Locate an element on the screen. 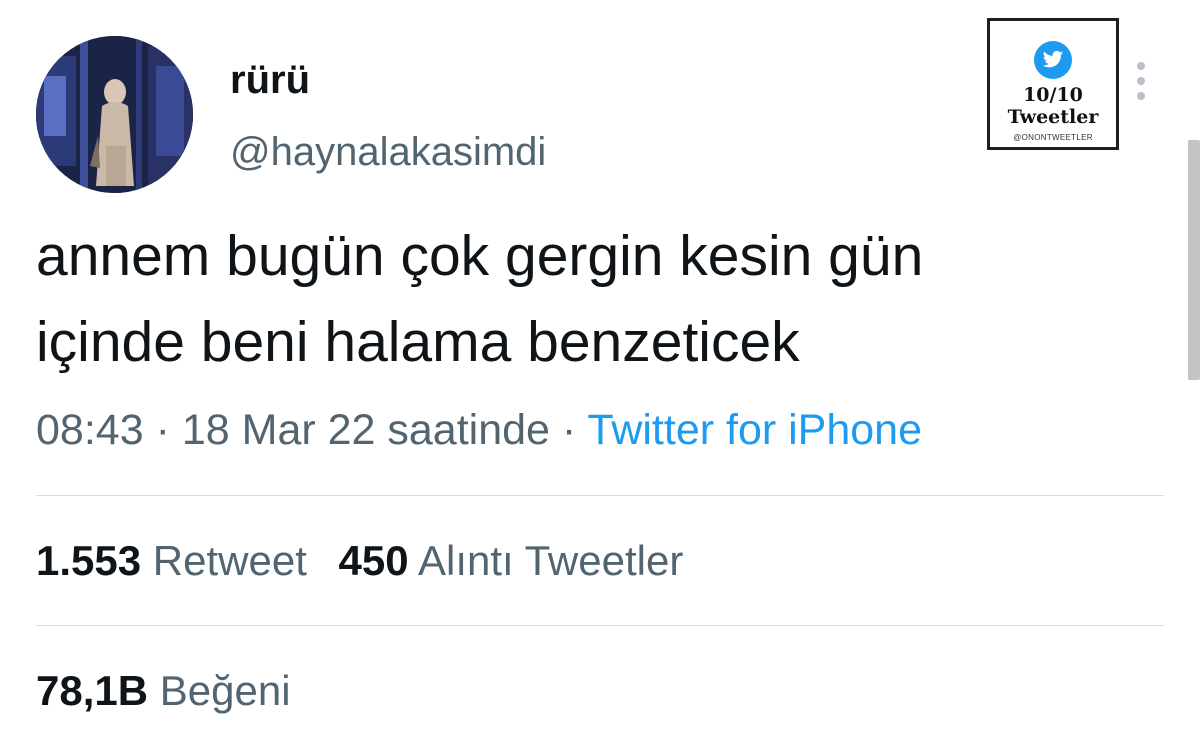  like-count: 78,1B is located at coordinates (92, 690).